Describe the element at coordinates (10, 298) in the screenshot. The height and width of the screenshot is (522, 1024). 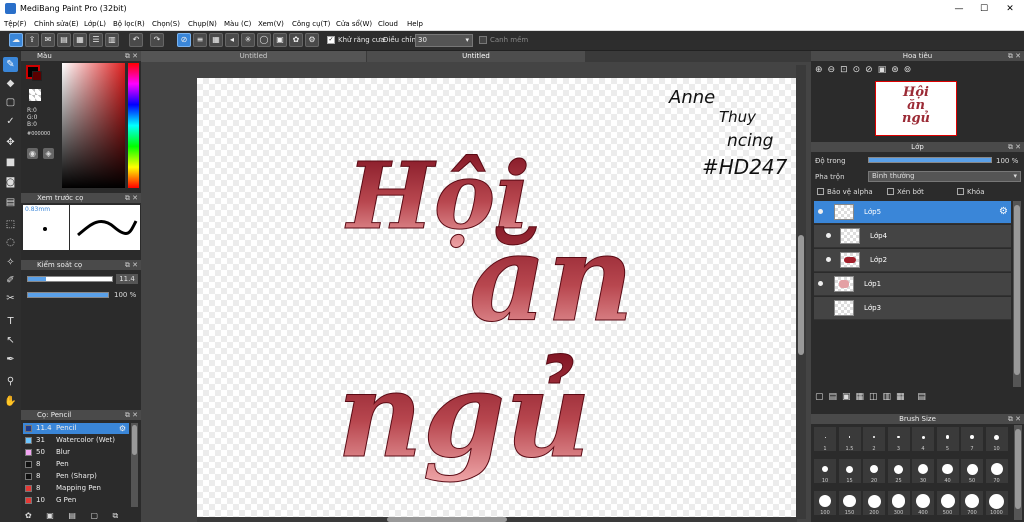
I see `select-eraser-tool-icon: ✂` at that location.